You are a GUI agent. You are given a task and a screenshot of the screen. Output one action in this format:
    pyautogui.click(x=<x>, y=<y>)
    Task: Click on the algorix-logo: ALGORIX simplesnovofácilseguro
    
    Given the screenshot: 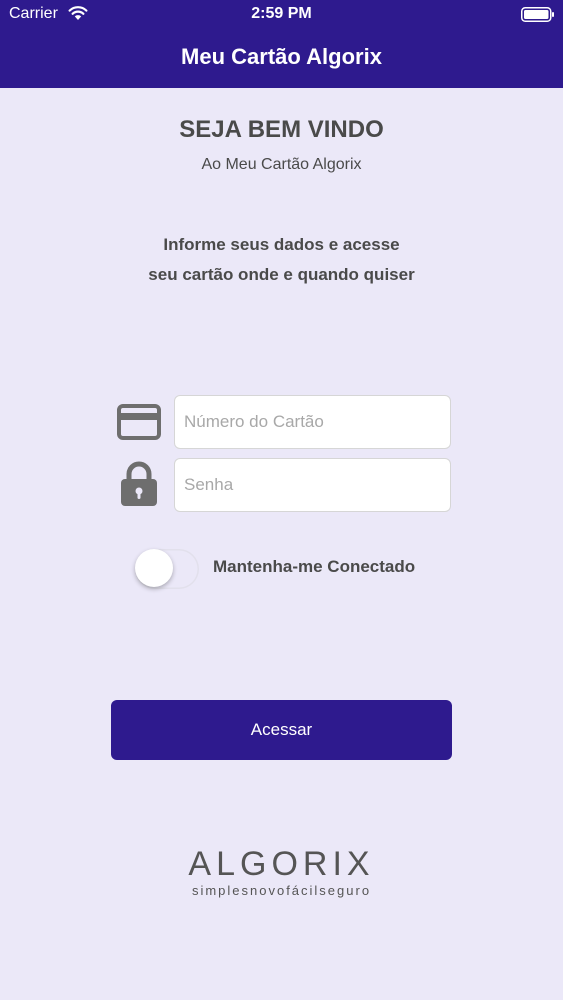 What is the action you would take?
    pyautogui.click(x=281, y=872)
    